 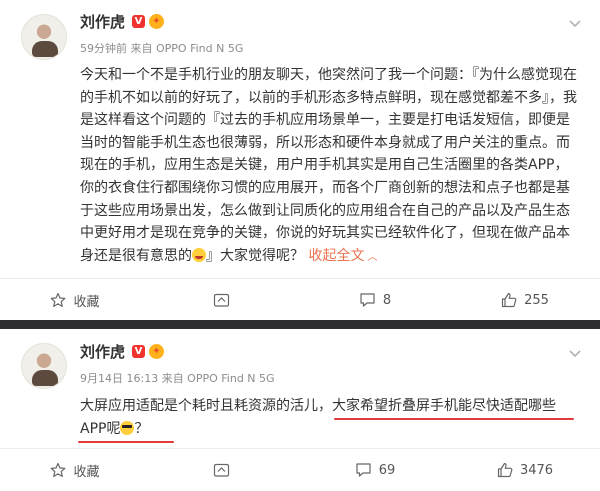 What do you see at coordinates (255, 255) in the screenshot?
I see `post-body-tail: 』大家觉得呢？` at bounding box center [255, 255].